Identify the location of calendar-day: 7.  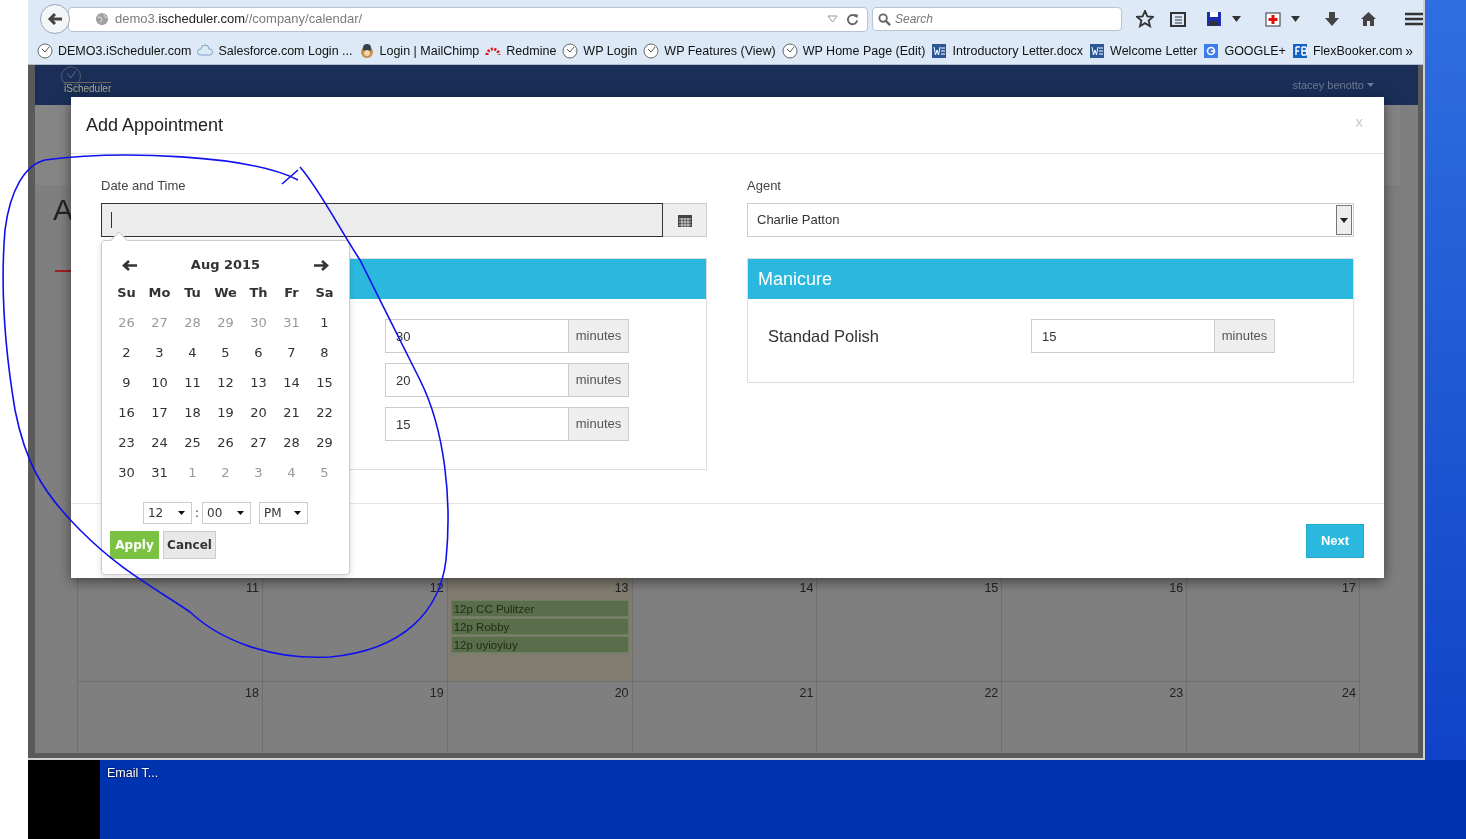
(291, 353).